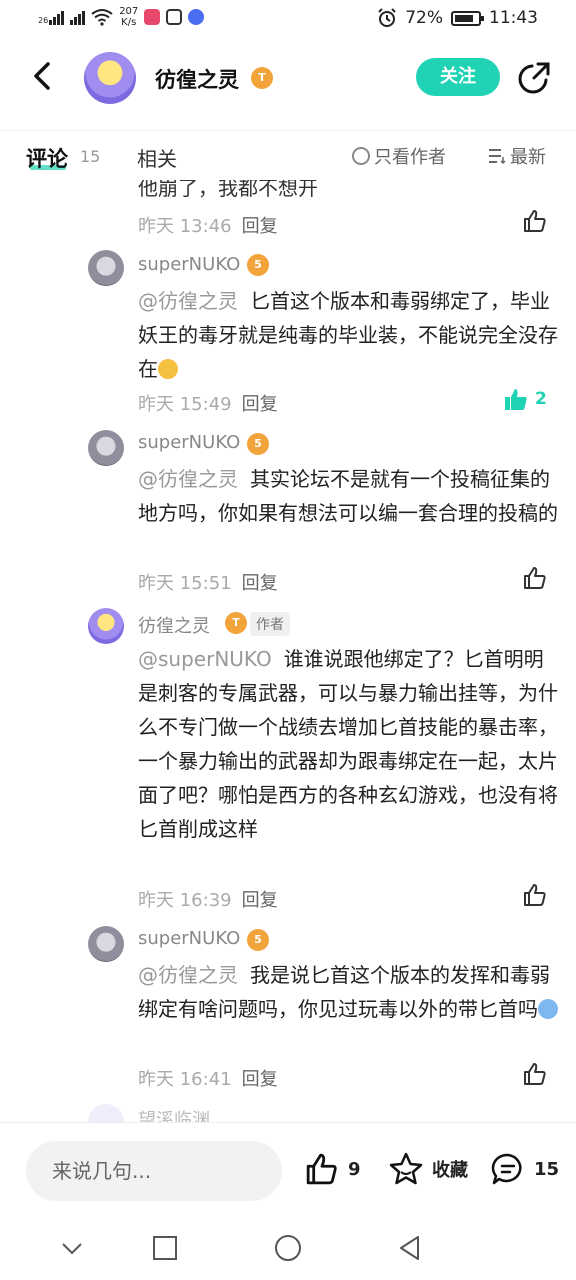 Image resolution: width=576 pixels, height=1280 pixels. I want to click on tieba-app-icon, so click(196, 17).